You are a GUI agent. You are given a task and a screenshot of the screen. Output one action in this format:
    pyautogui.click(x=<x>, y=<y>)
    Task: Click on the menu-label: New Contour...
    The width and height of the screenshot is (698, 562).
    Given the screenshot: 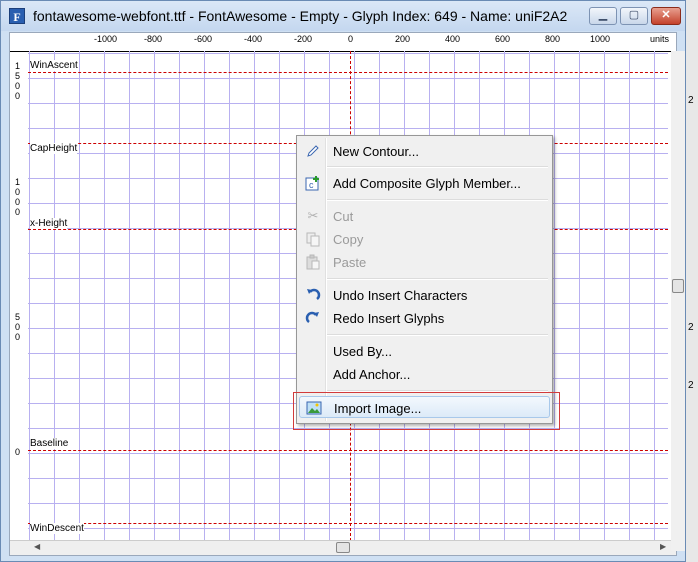 What is the action you would take?
    pyautogui.click(x=376, y=151)
    